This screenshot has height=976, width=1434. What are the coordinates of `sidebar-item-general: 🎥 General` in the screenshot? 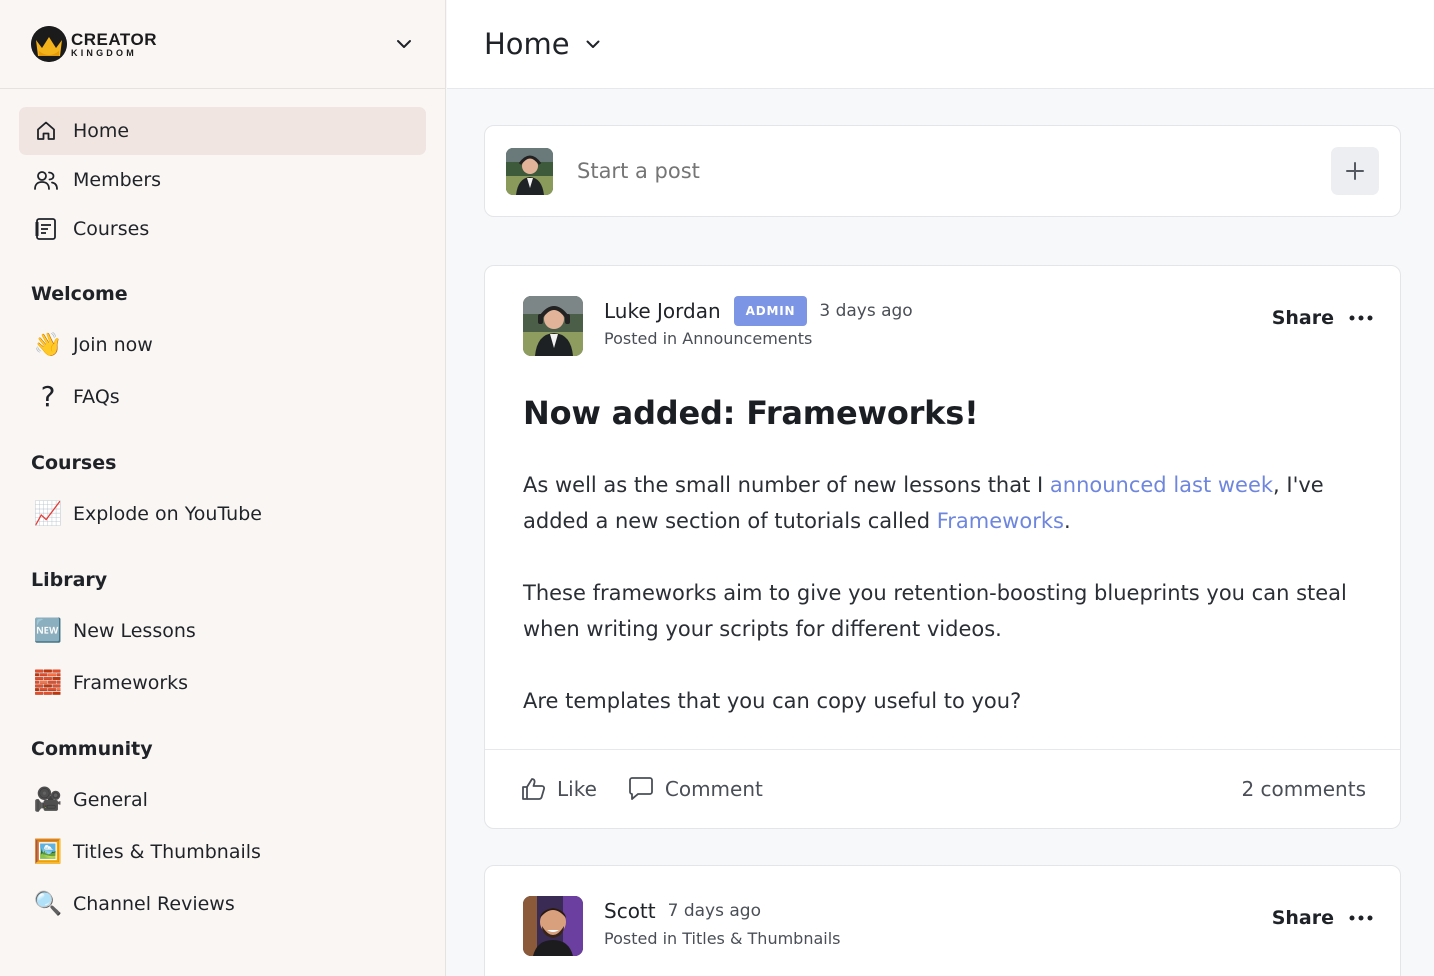 It's located at (222, 799).